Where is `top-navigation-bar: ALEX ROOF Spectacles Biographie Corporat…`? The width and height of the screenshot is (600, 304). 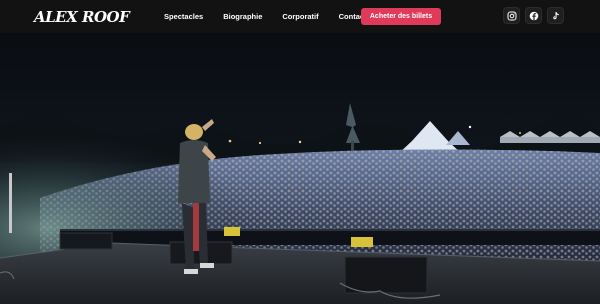 top-navigation-bar: ALEX ROOF Spectacles Biographie Corporat… is located at coordinates (300, 16).